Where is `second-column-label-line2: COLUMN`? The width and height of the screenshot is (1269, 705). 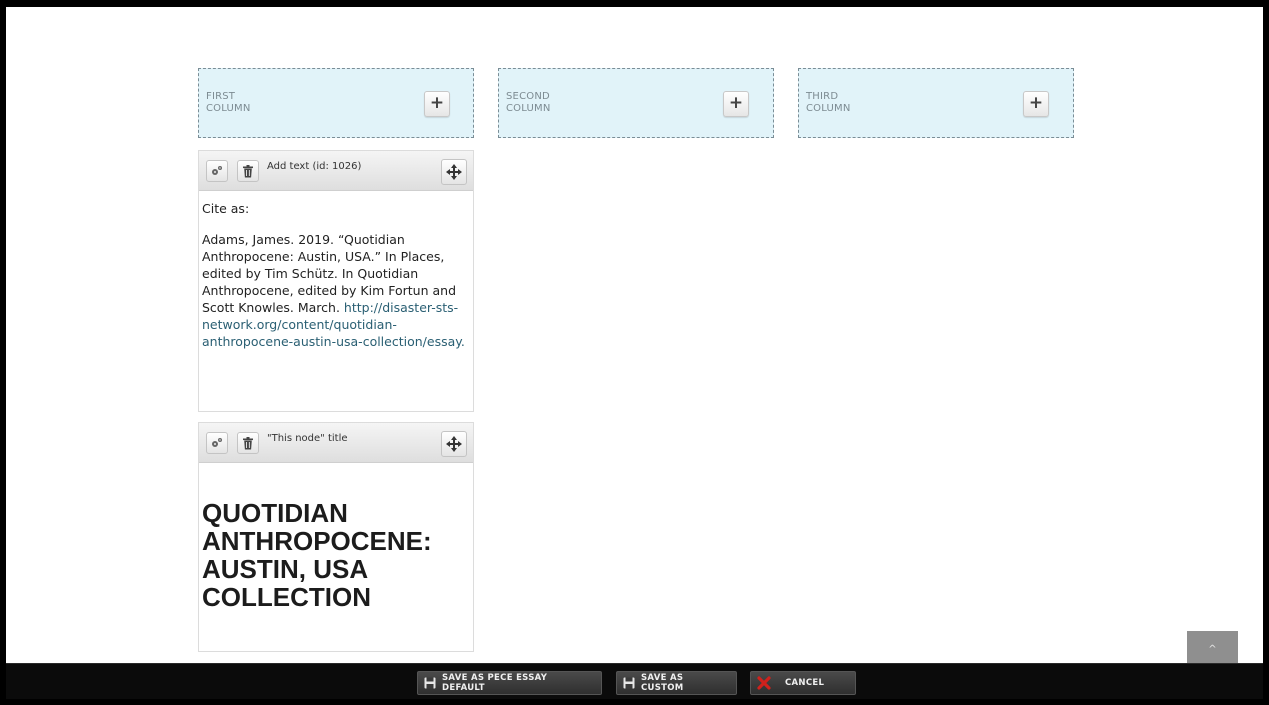 second-column-label-line2: COLUMN is located at coordinates (528, 108).